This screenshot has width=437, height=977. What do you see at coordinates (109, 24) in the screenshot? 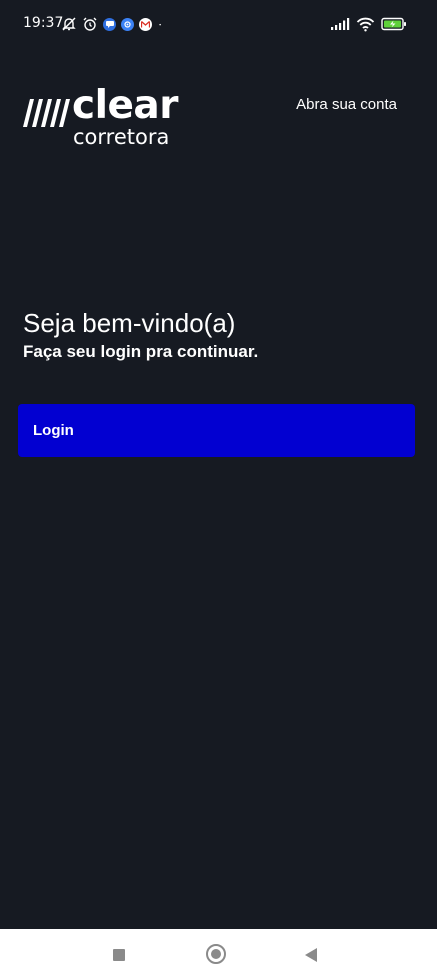
I see `chat-app-icon` at bounding box center [109, 24].